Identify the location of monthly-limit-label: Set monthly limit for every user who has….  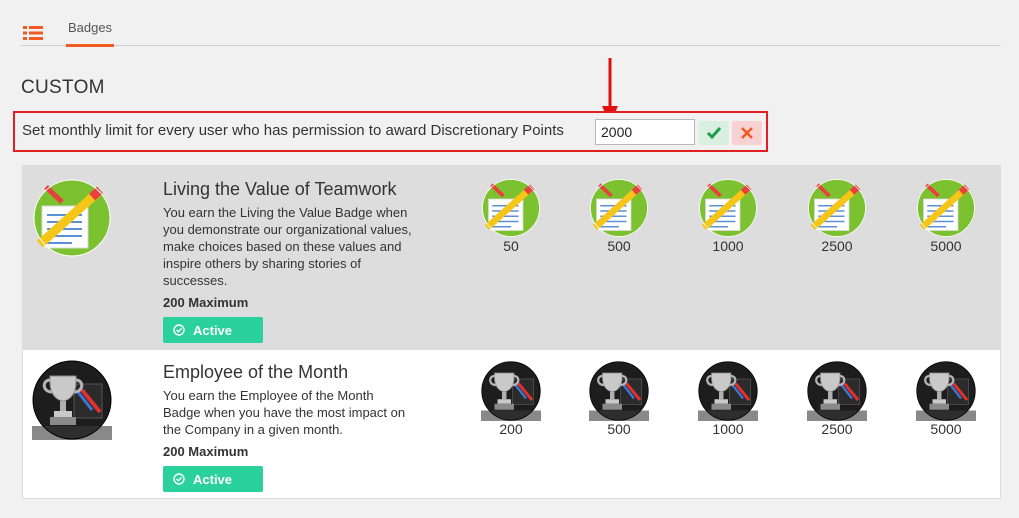
(293, 130).